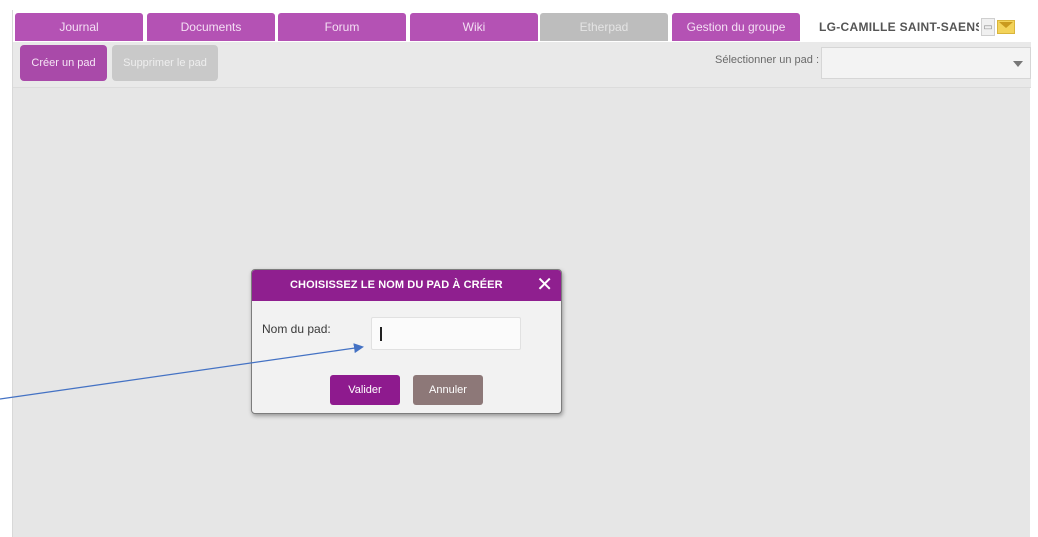  I want to click on select-pad-label: Sélectionner un pad :, so click(767, 60).